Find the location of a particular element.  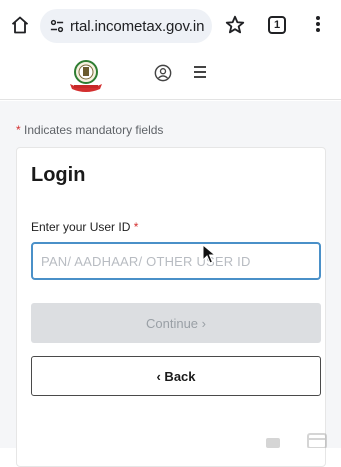

site-header is located at coordinates (170, 75).